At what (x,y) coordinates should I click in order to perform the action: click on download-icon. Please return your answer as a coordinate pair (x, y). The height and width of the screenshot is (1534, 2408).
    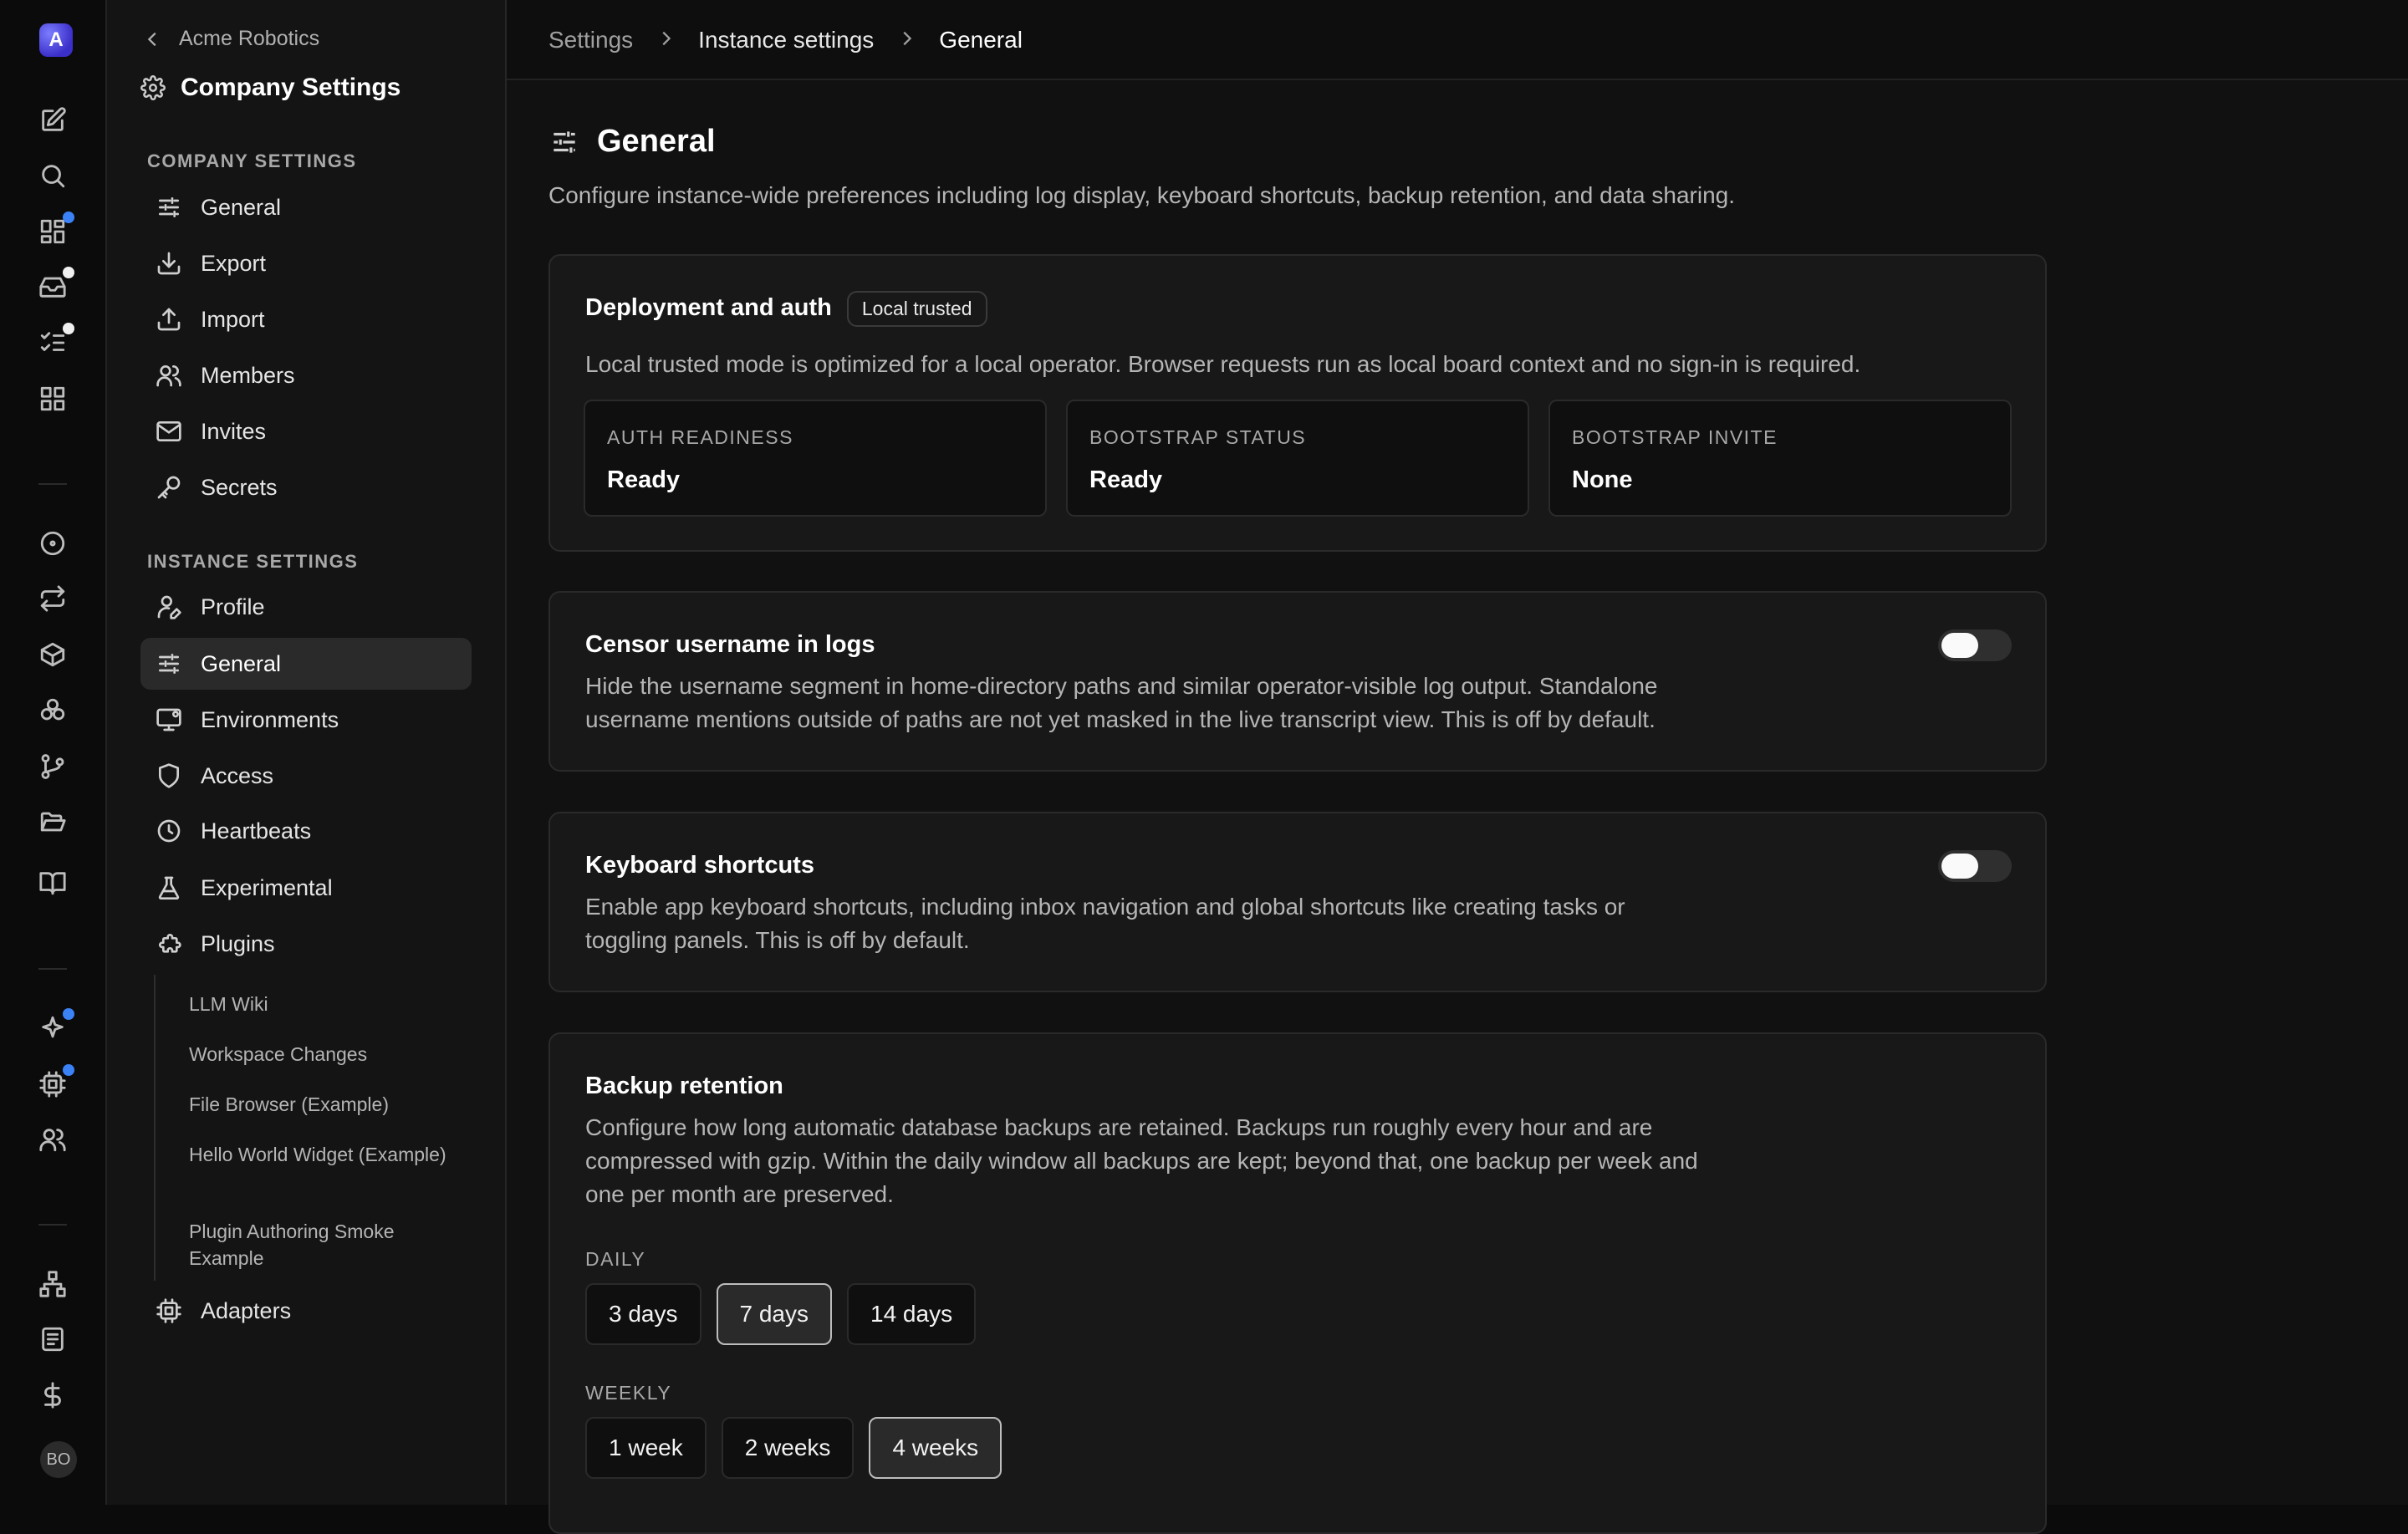
    Looking at the image, I should click on (169, 263).